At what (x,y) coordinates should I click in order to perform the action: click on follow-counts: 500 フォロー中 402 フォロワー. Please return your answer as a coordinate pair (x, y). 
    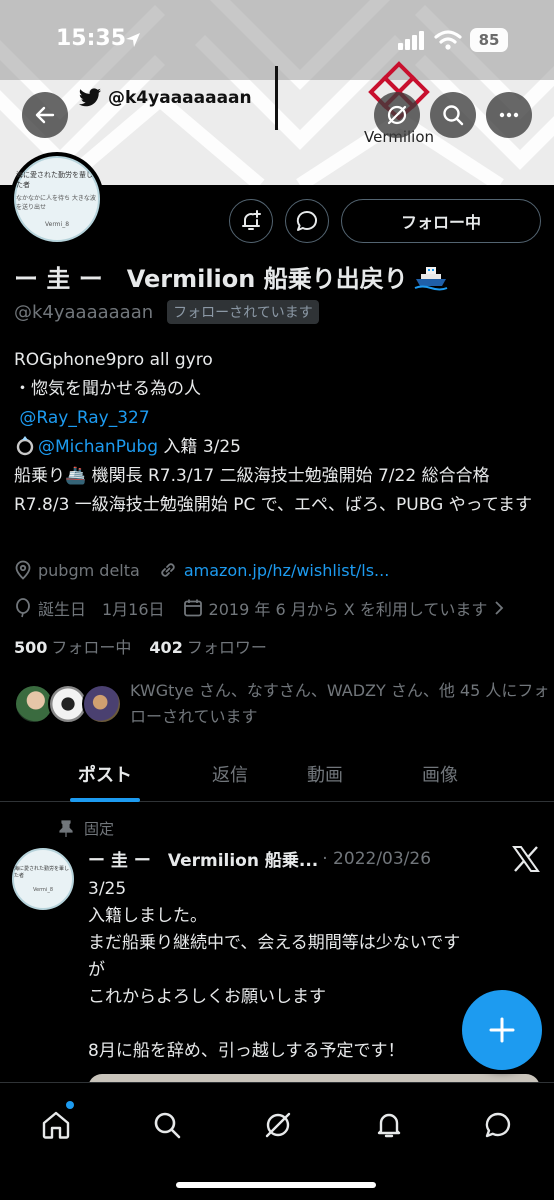
    Looking at the image, I should click on (140, 646).